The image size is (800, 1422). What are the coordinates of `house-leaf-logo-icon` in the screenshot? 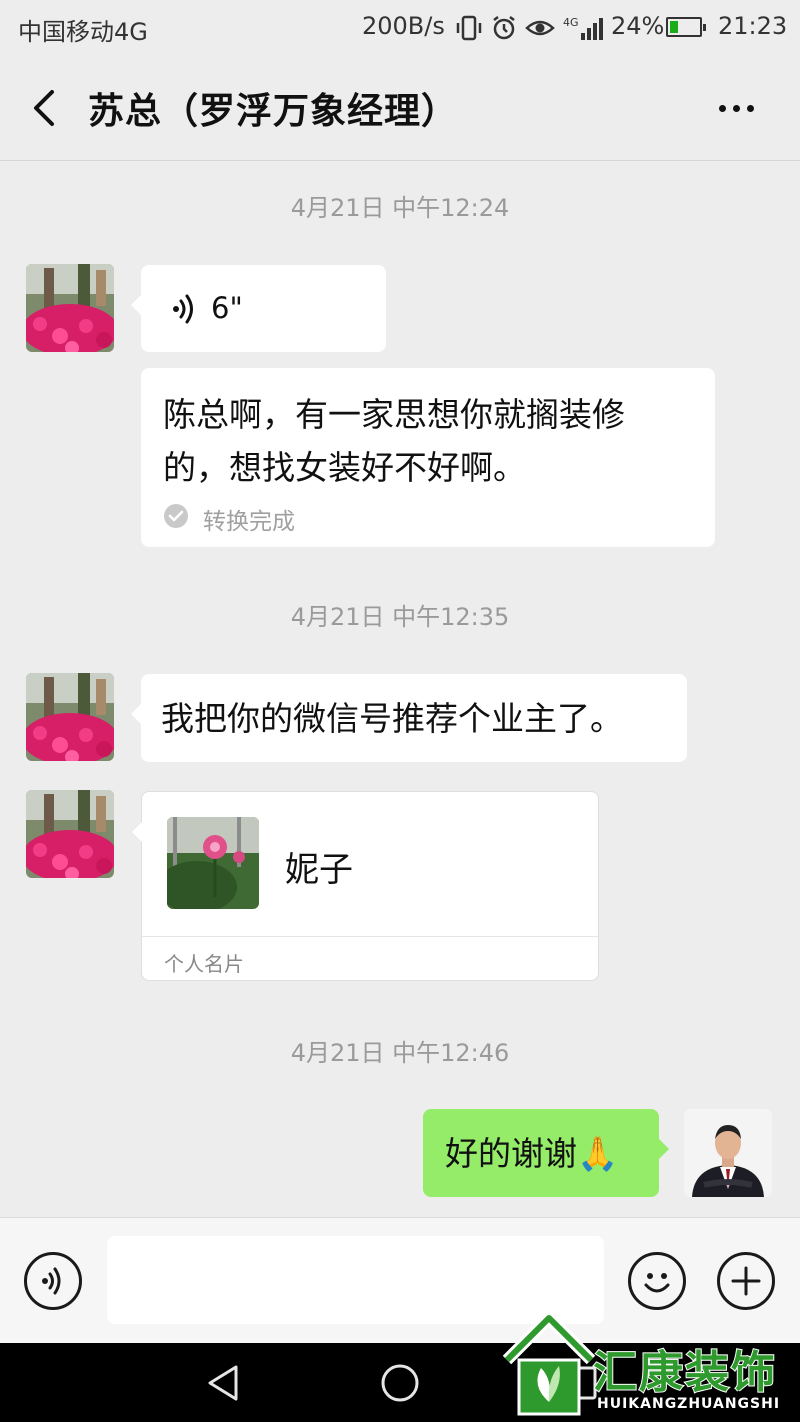 It's located at (549, 1364).